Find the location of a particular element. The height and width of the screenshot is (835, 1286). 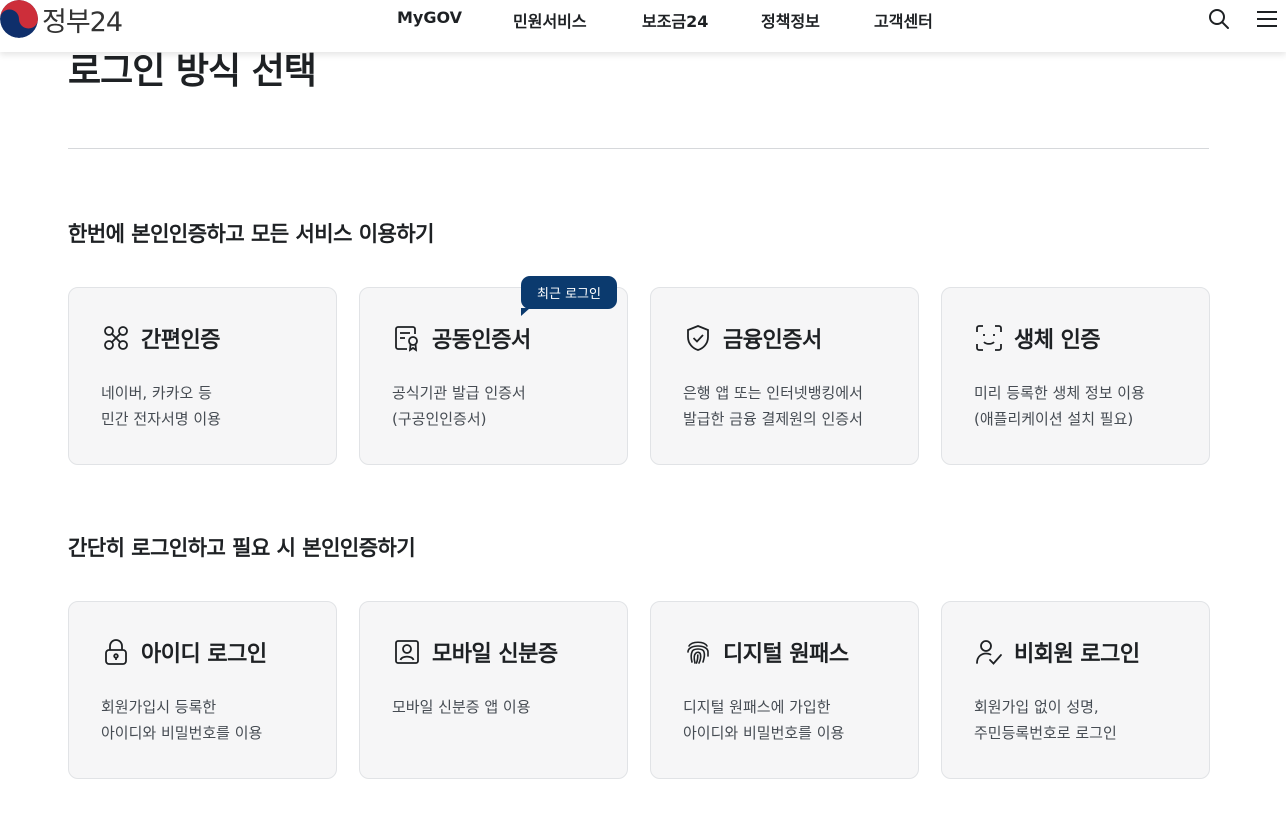

card-desc-line: 발급한 금융 결제원의 인증서 is located at coordinates (773, 419).